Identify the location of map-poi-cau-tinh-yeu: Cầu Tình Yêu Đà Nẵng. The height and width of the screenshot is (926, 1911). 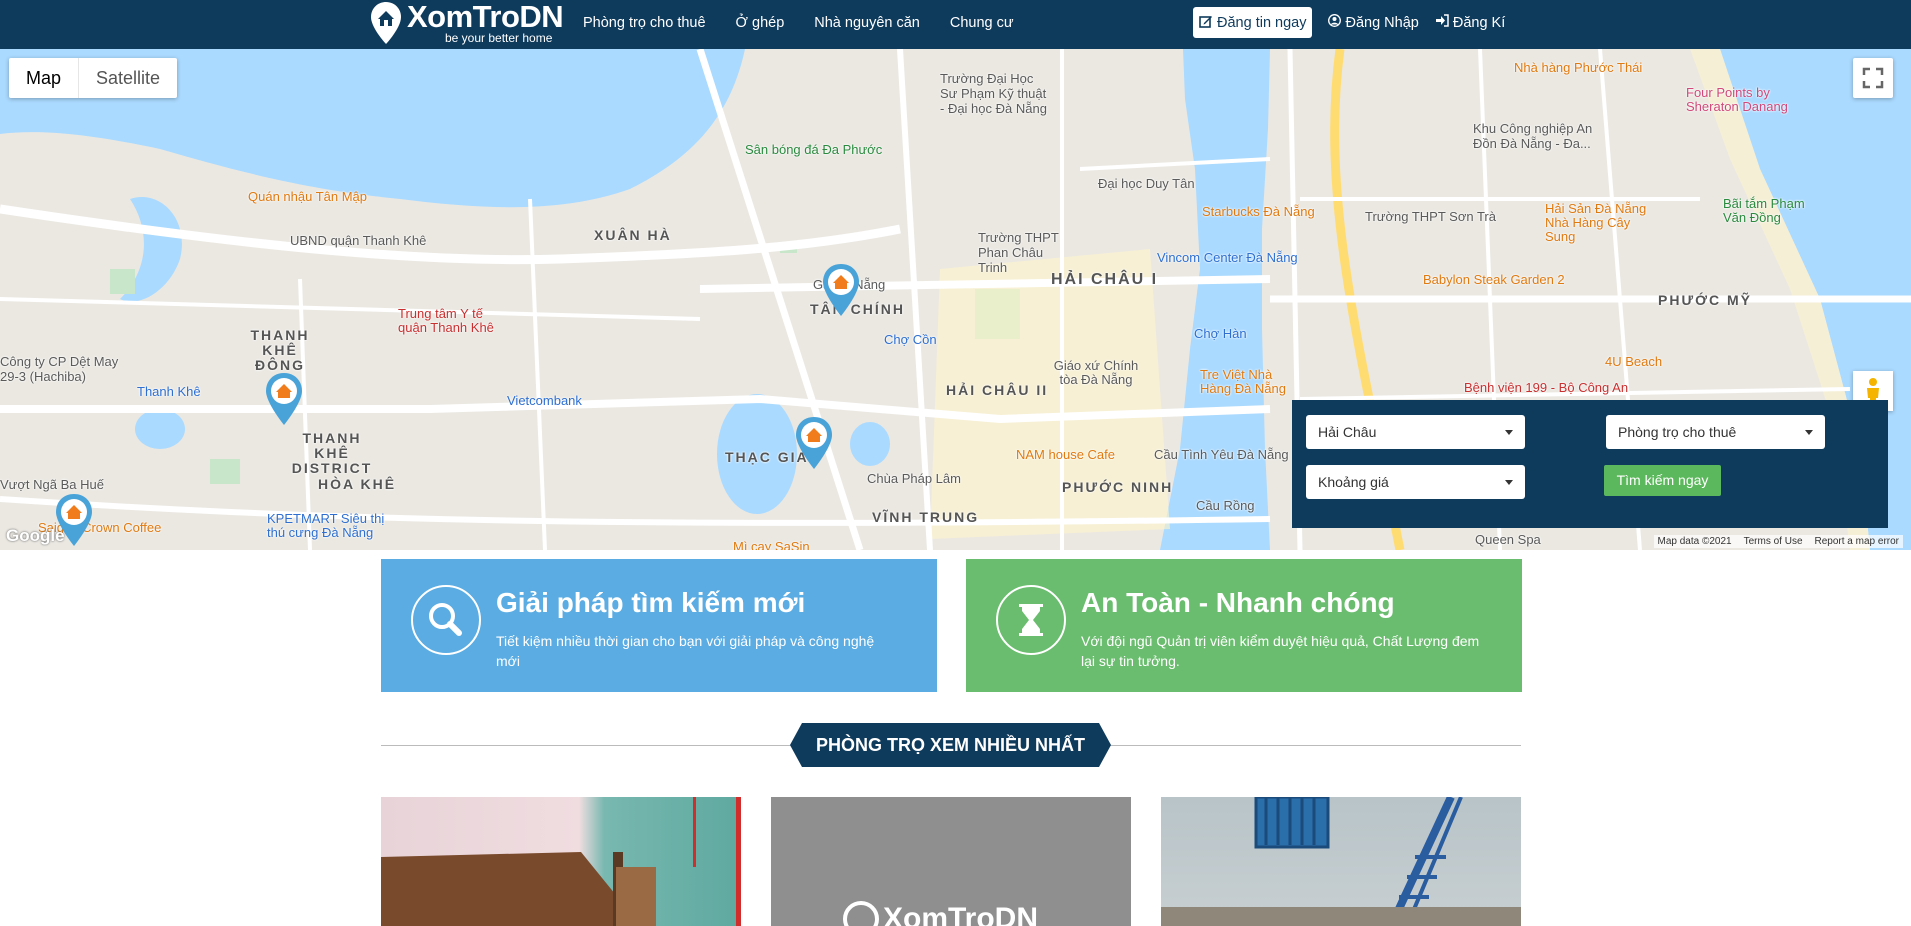
(1221, 454).